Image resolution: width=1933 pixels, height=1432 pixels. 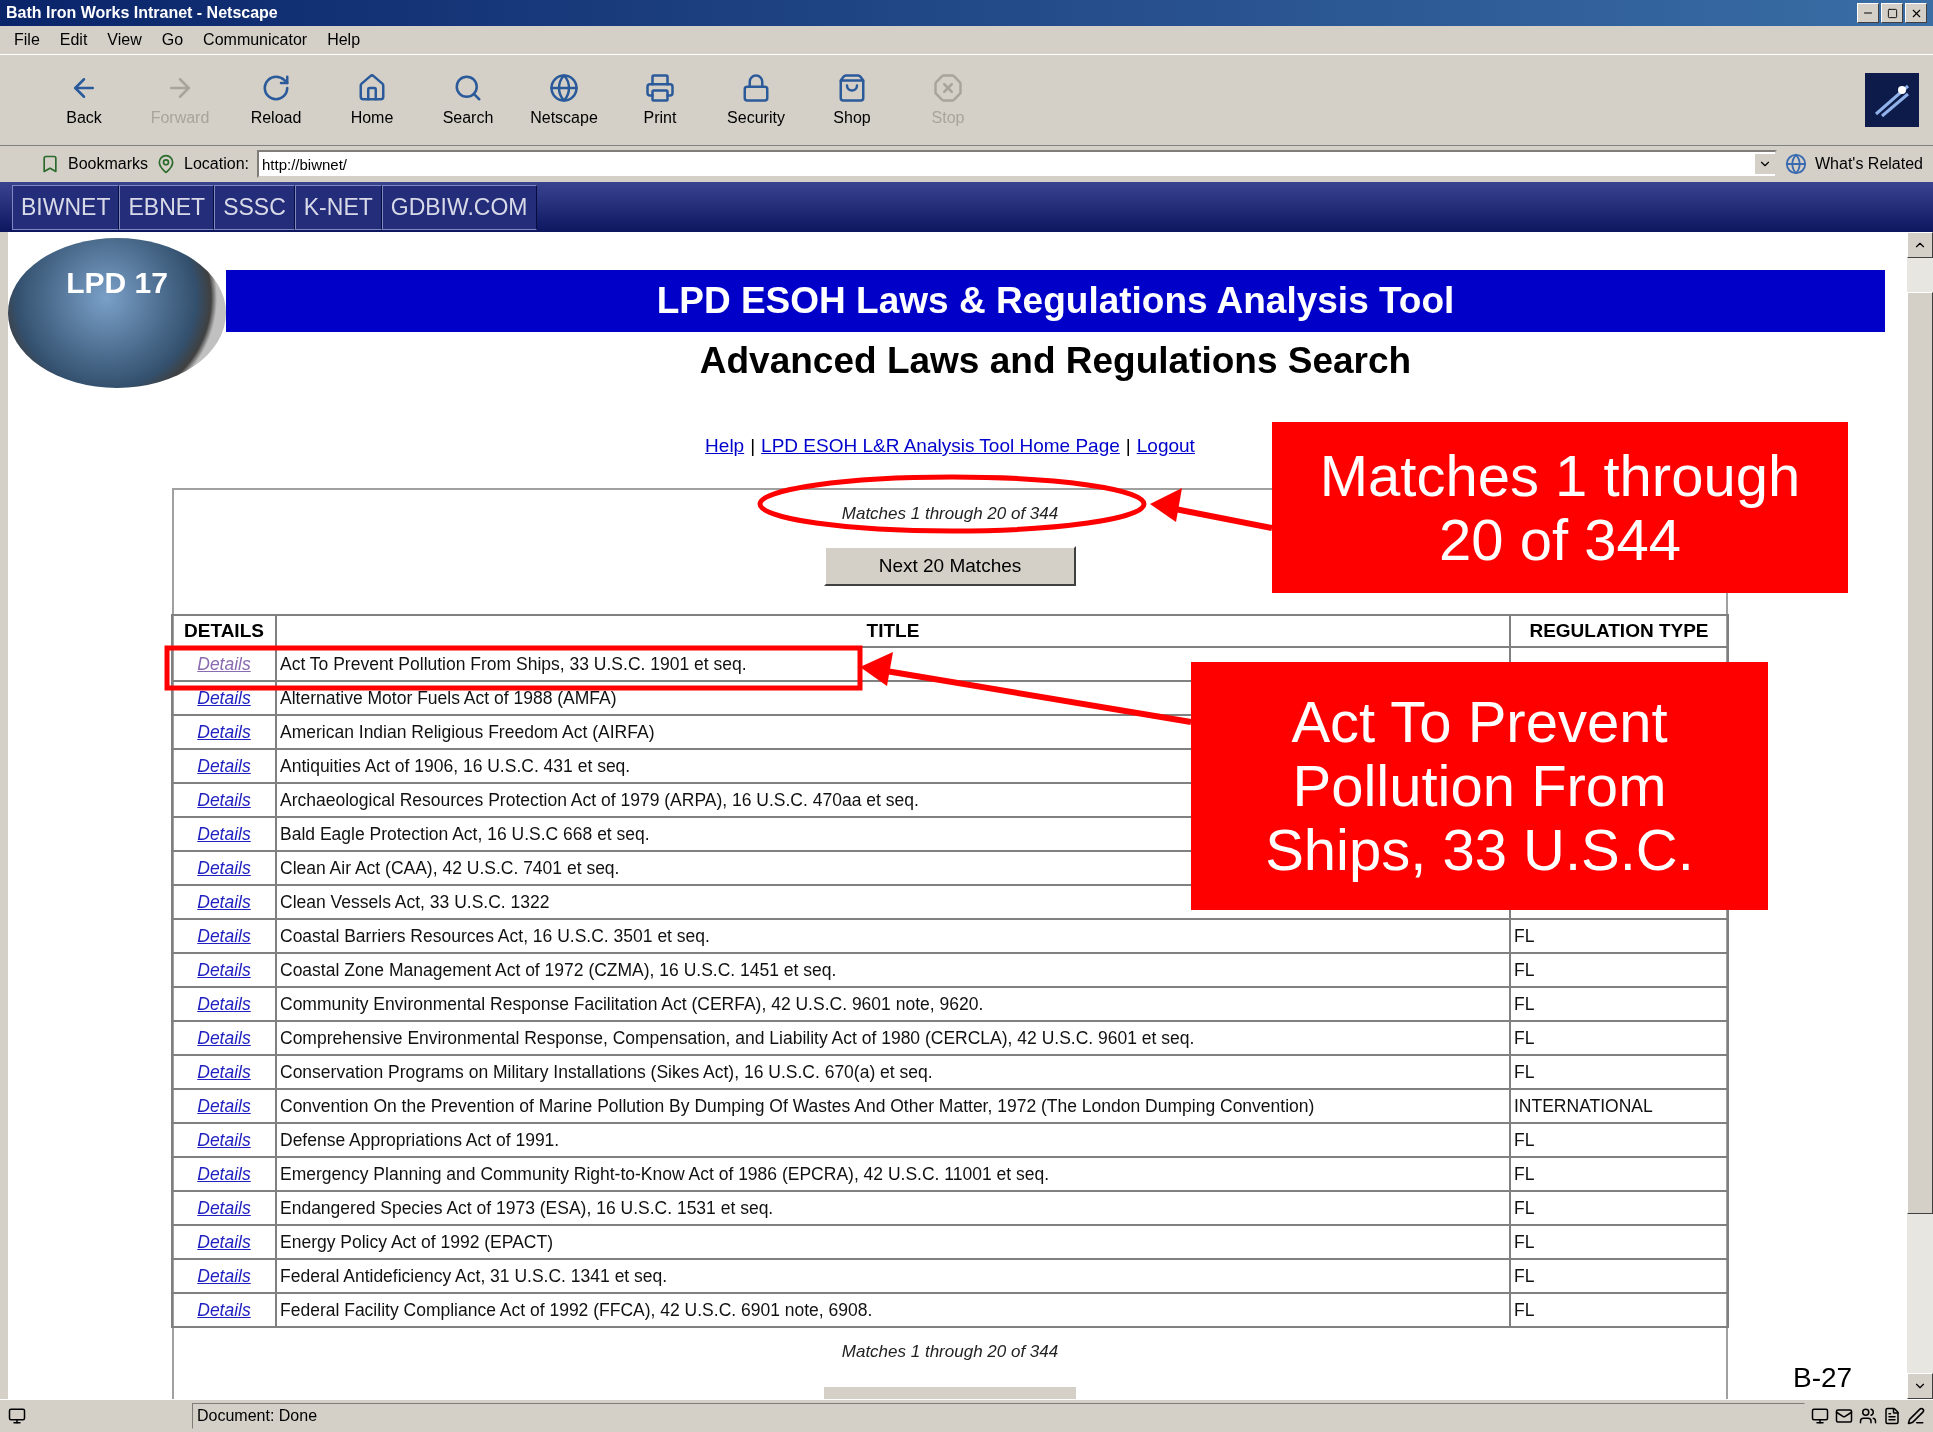 What do you see at coordinates (17, 1416) in the screenshot?
I see `security-status-icon` at bounding box center [17, 1416].